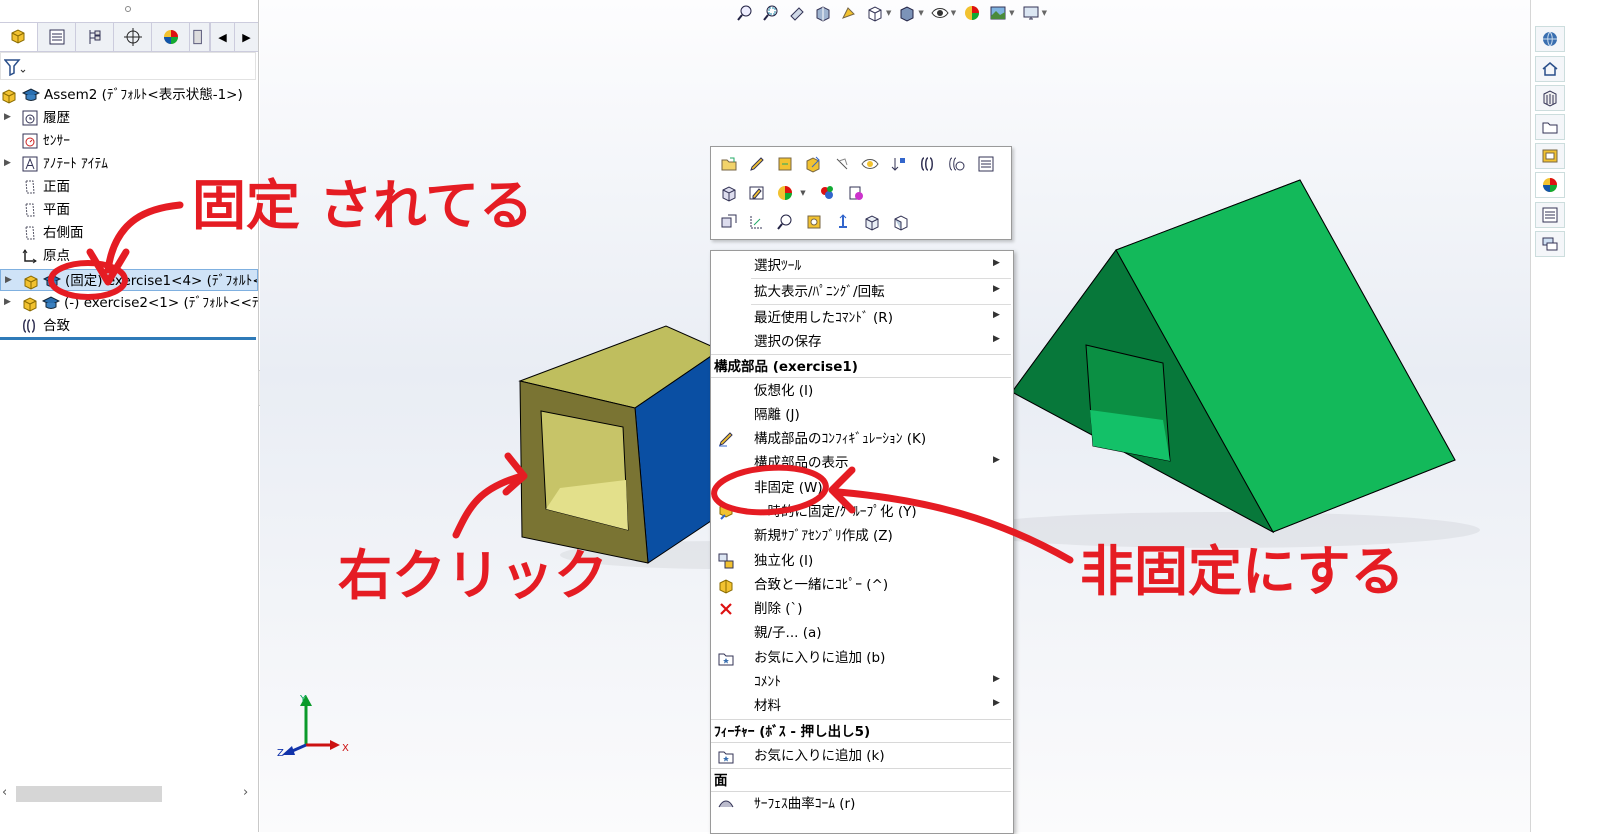 The width and height of the screenshot is (1618, 834). What do you see at coordinates (729, 222) in the screenshot?
I see `component-config-button` at bounding box center [729, 222].